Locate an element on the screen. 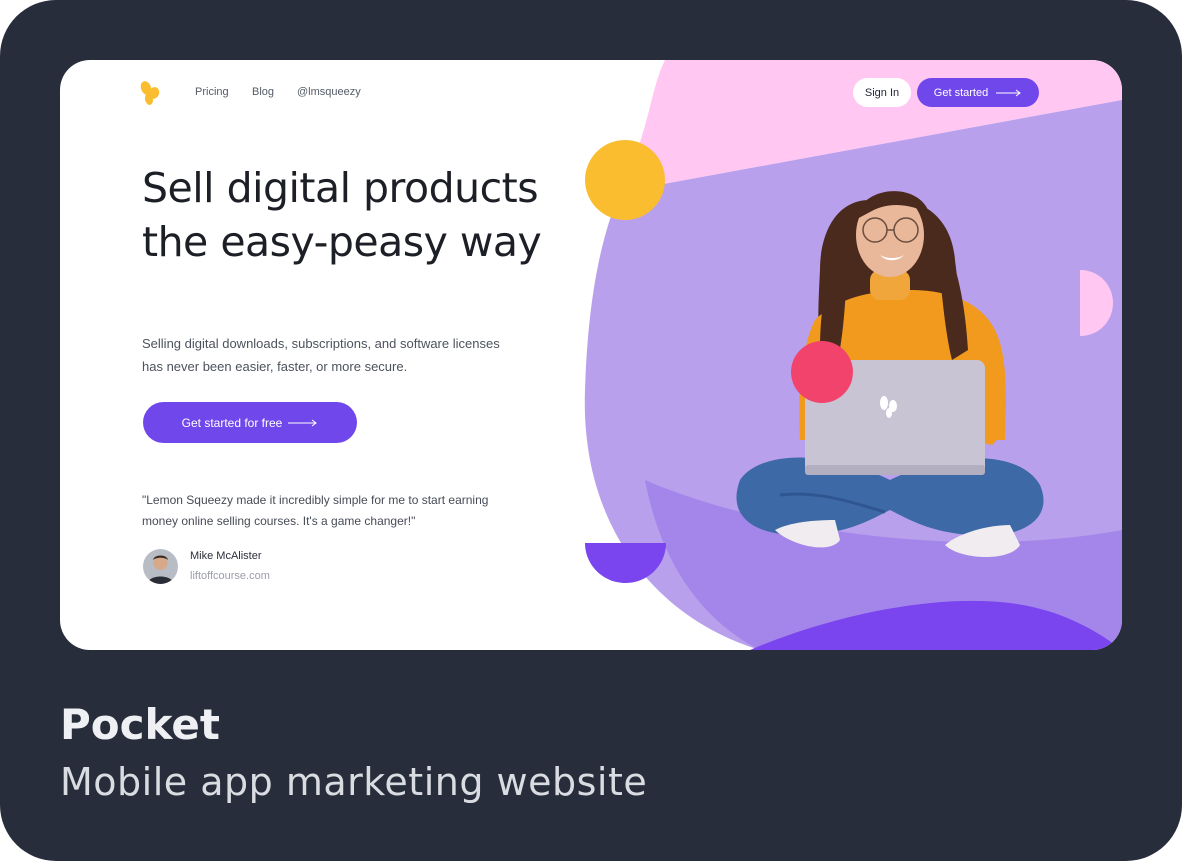 Image resolution: width=1182 pixels, height=861 pixels. get-started-free-button: Get started for free is located at coordinates (250, 422).